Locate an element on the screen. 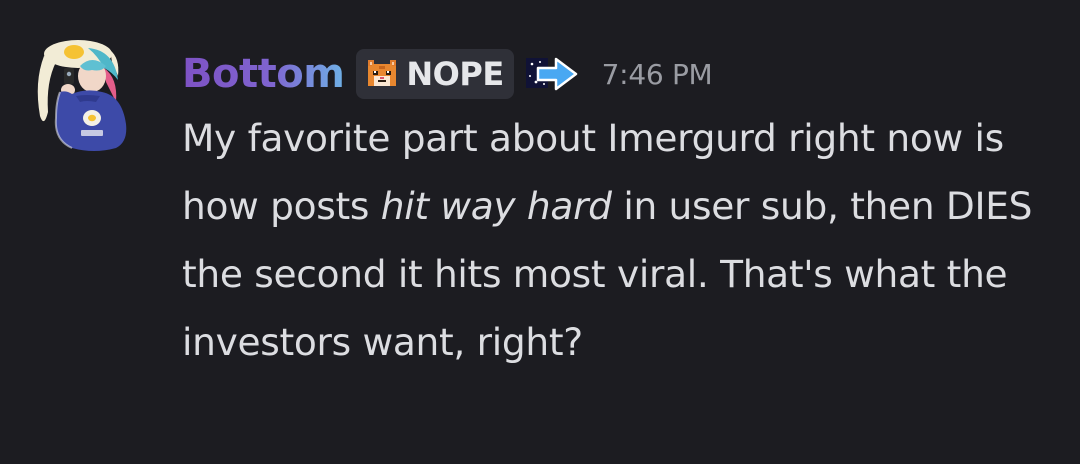  message-header: Bottom NOPE 7:46 PM is located at coordinates (447, 74).